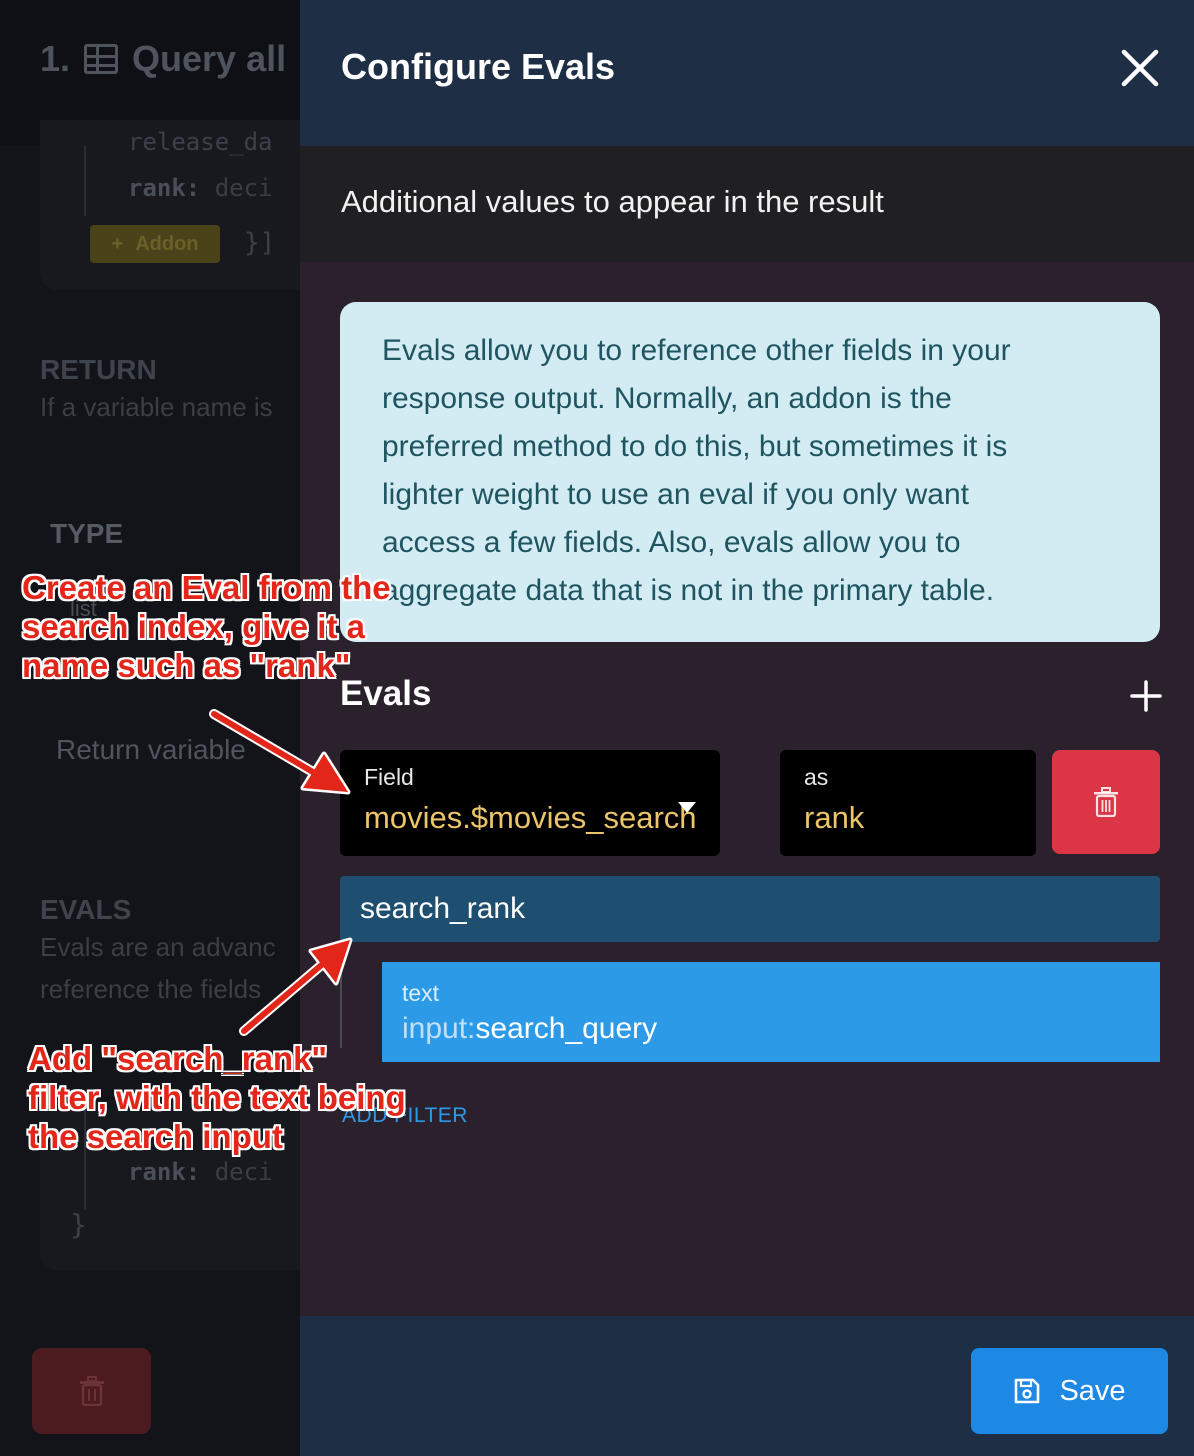  I want to click on code-rank-line: rank: deci, so click(200, 188).